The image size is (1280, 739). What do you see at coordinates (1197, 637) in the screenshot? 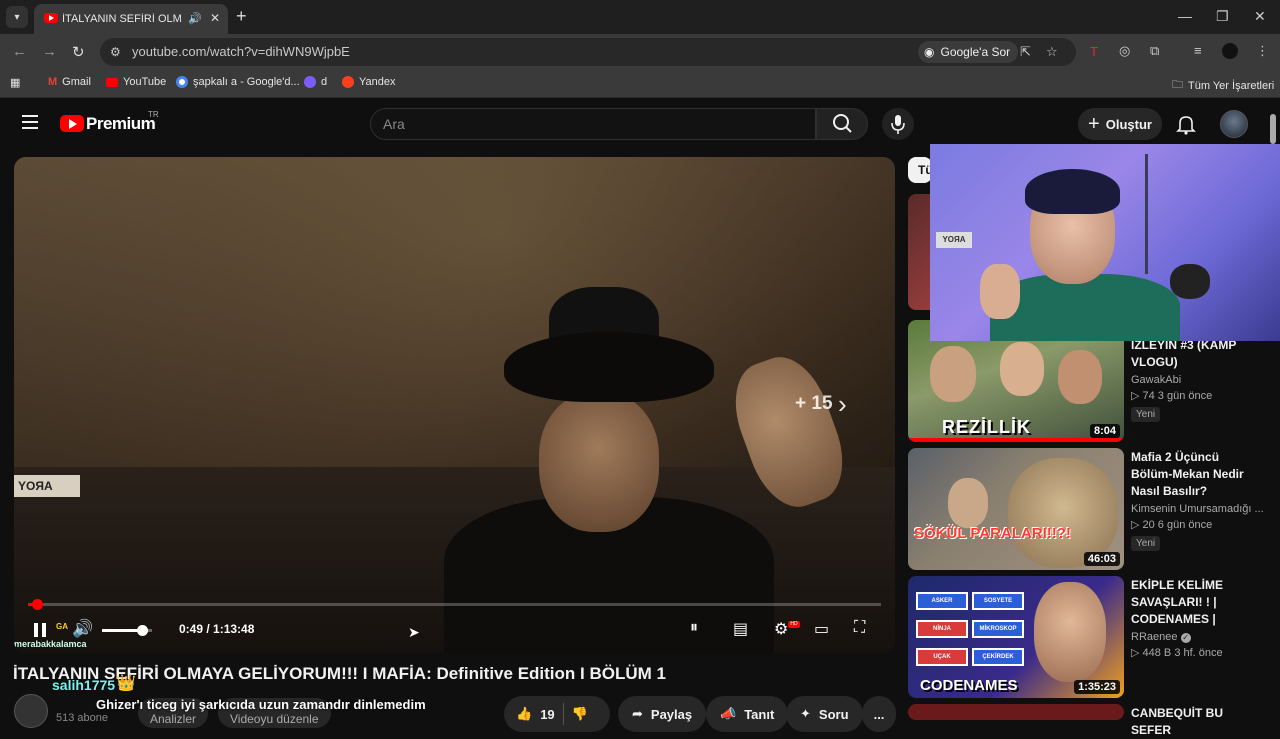
I see `channel-name: RRaenee ✓` at bounding box center [1197, 637].